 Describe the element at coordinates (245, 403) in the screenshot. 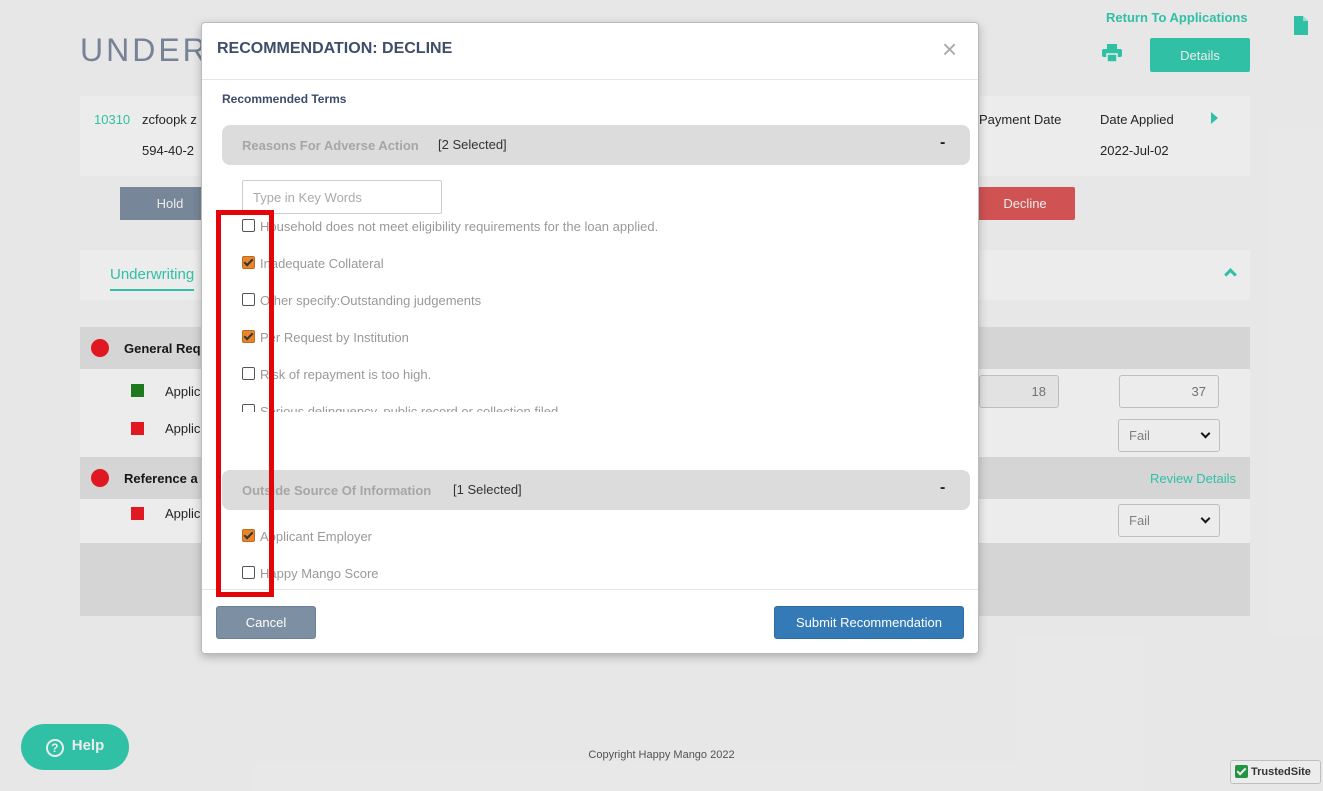

I see `checkbox-column-highlight` at that location.